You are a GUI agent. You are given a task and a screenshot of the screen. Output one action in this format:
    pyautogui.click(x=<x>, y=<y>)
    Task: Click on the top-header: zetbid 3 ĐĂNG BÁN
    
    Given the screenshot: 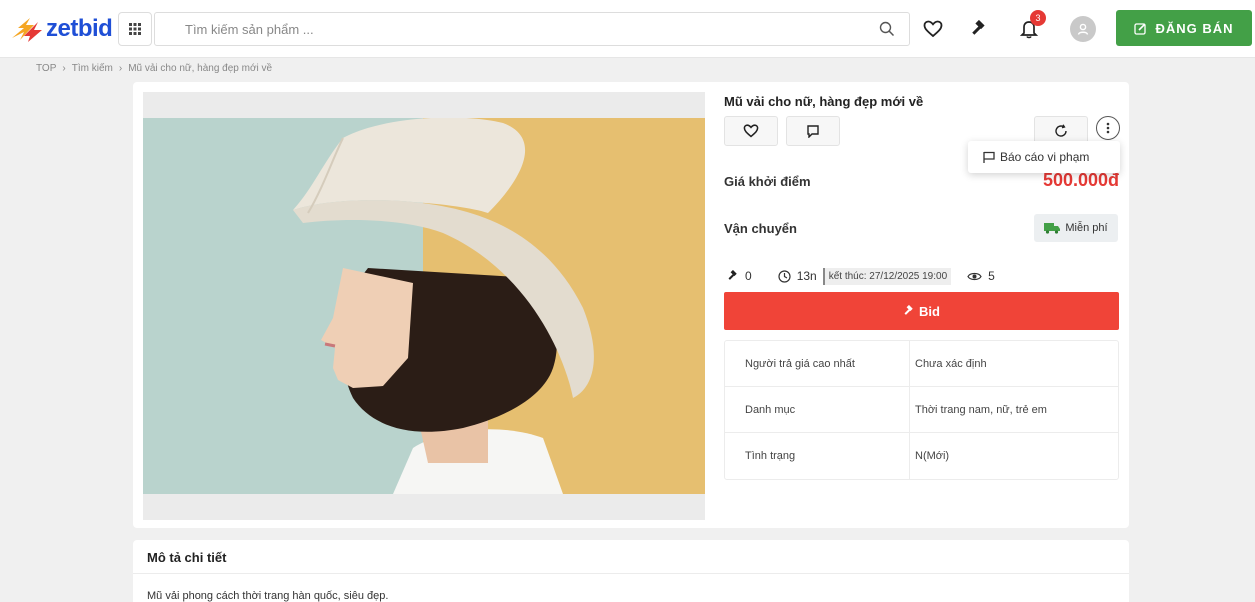 What is the action you would take?
    pyautogui.click(x=627, y=29)
    